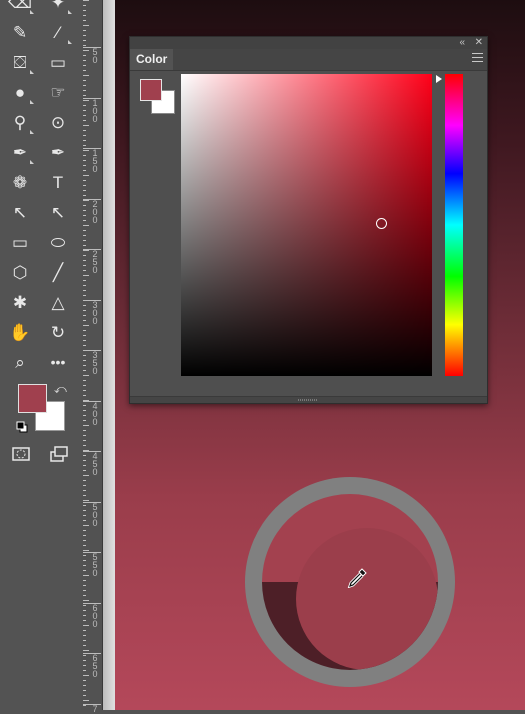 The height and width of the screenshot is (714, 525). Describe the element at coordinates (58, 242) in the screenshot. I see `ellipse-icon: ⬭` at that location.